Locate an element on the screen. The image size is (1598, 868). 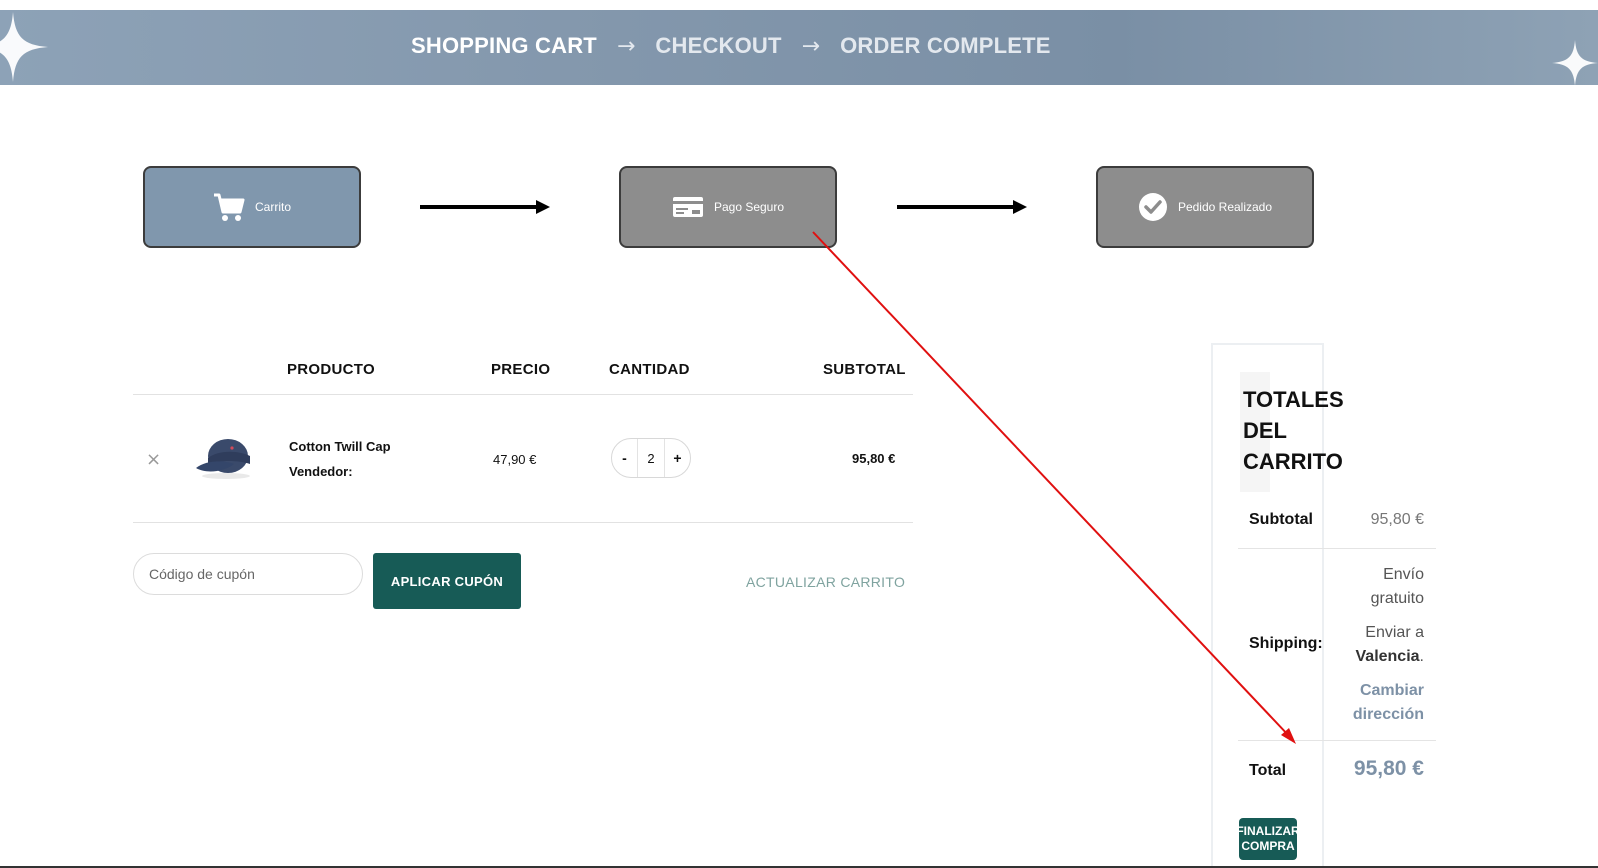
total-value: 95,80 € is located at coordinates (1388, 768).